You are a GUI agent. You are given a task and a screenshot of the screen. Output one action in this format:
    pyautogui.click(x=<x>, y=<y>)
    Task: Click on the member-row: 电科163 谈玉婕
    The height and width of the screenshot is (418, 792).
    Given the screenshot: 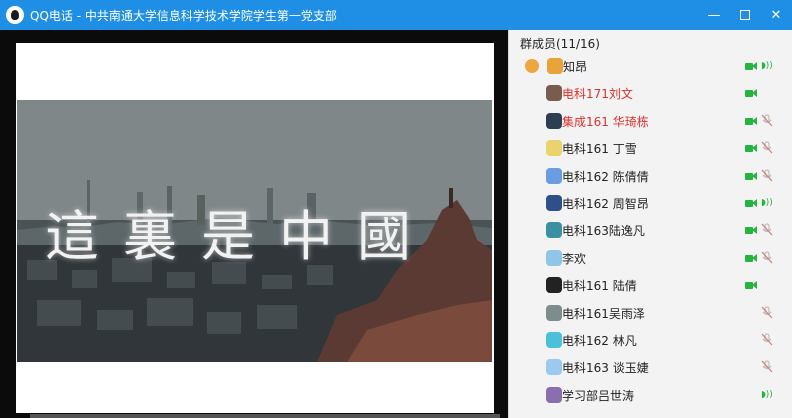 What is the action you would take?
    pyautogui.click(x=650, y=367)
    